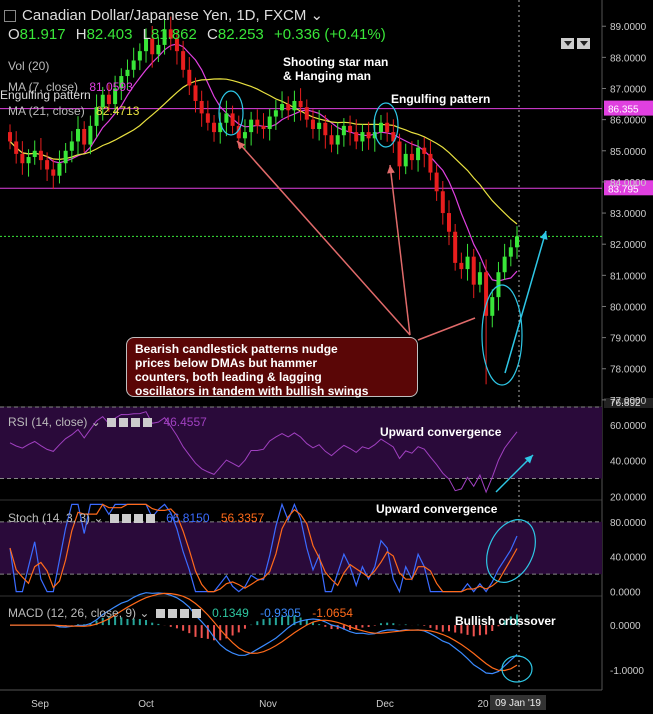 The image size is (653, 714). What do you see at coordinates (628, 183) in the screenshot?
I see `price-tick-label: 84.0000` at bounding box center [628, 183].